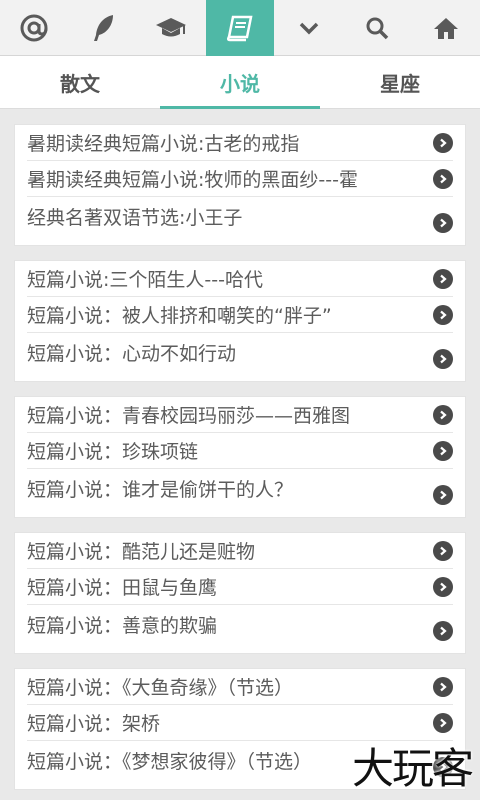 The image size is (480, 800). What do you see at coordinates (122, 626) in the screenshot?
I see `list-item-title: 短篇小说：善意的欺骗` at bounding box center [122, 626].